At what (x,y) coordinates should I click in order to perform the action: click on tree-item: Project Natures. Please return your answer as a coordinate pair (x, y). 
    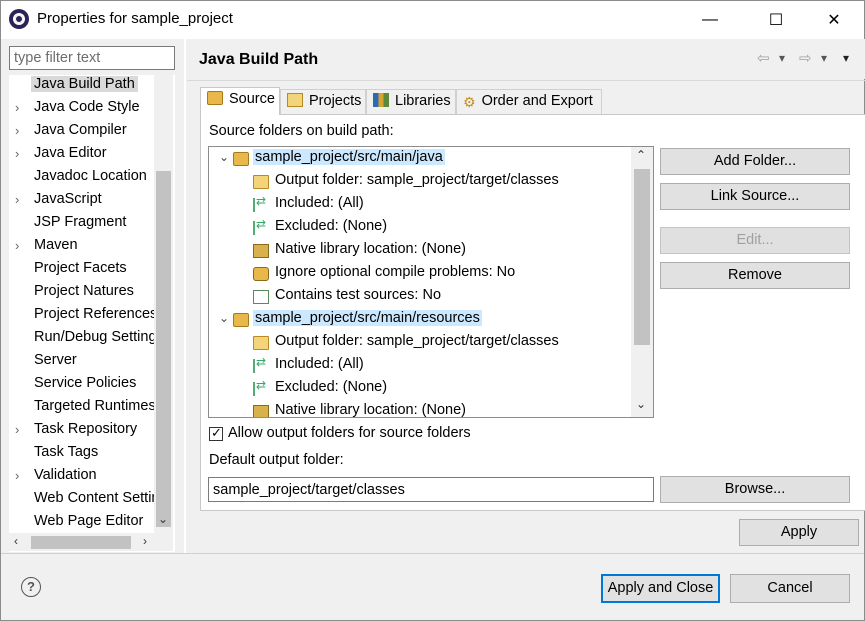
    Looking at the image, I should click on (83, 293).